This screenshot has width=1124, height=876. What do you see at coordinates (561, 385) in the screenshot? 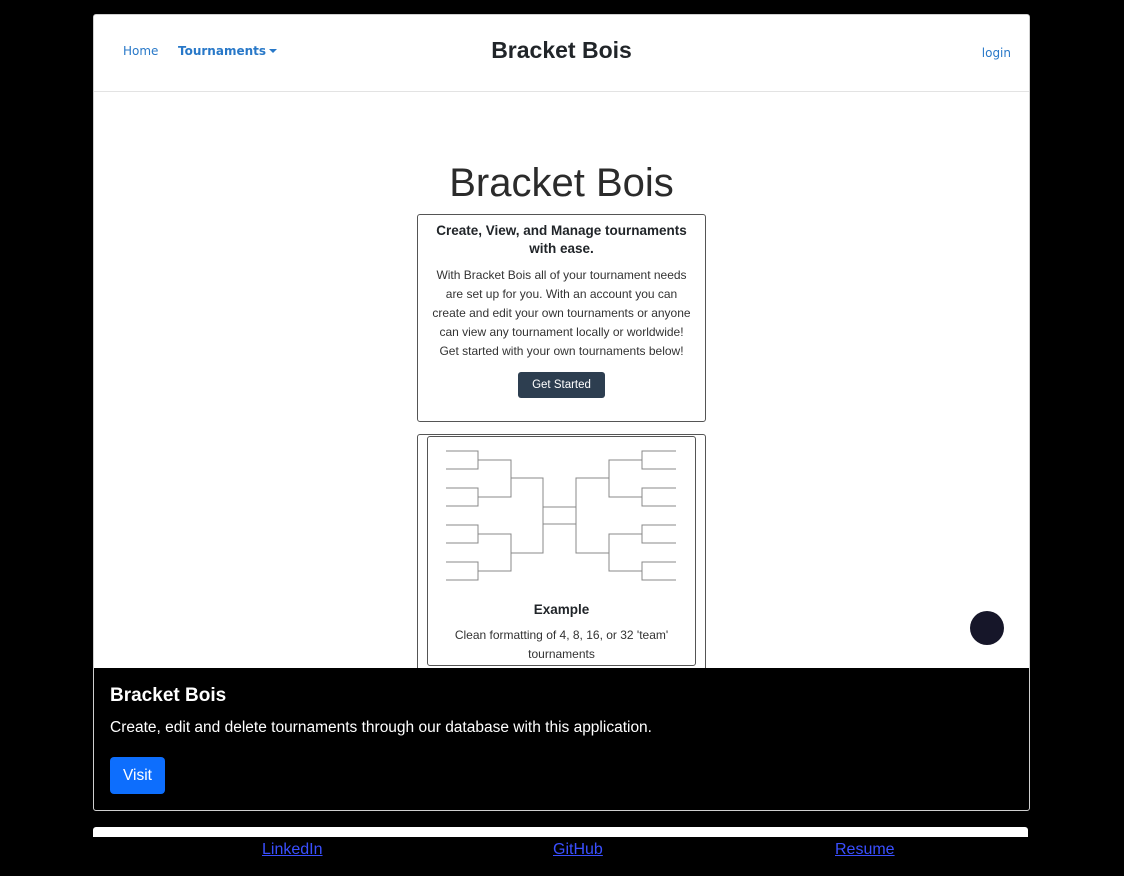
I see `get-started-button: Get Started` at bounding box center [561, 385].